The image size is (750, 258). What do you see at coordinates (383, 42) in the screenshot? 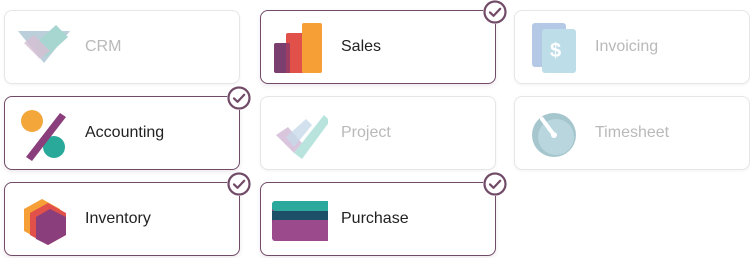
I see `app-card-sales: Sales` at bounding box center [383, 42].